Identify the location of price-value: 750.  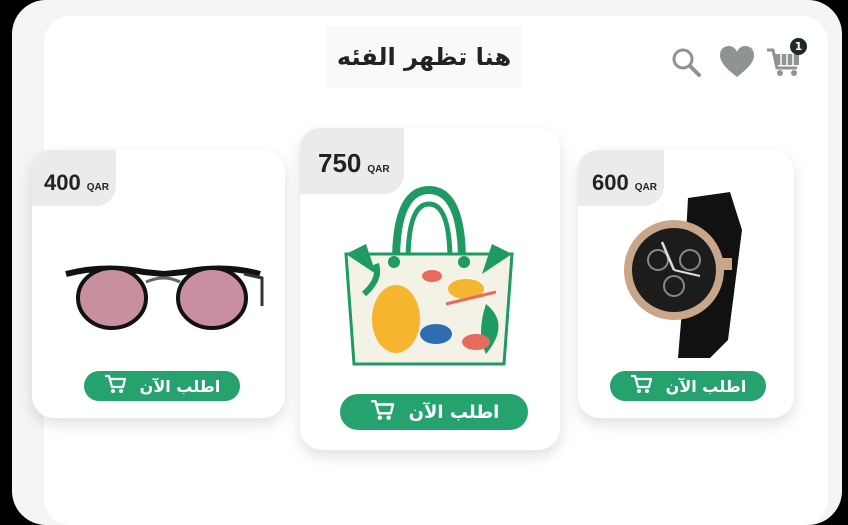
(340, 163).